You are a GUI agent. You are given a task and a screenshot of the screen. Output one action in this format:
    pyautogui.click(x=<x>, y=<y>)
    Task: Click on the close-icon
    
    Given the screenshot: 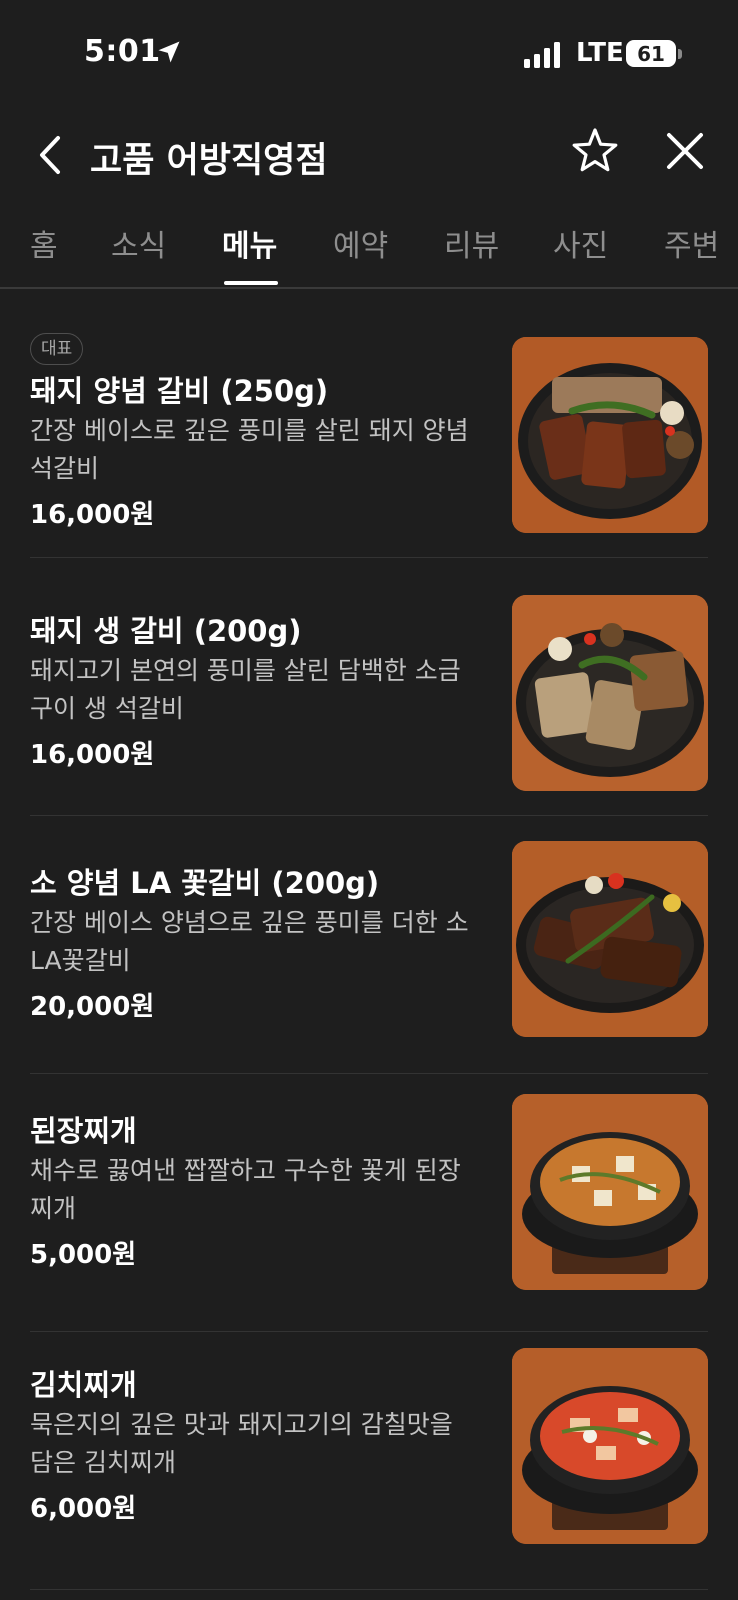 What is the action you would take?
    pyautogui.click(x=685, y=151)
    